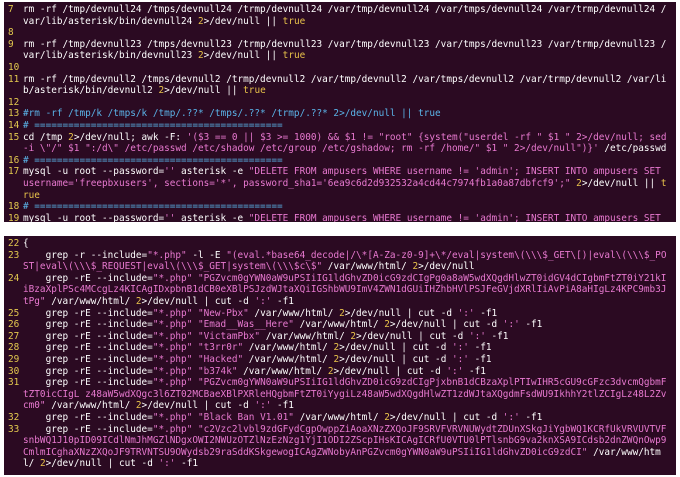  What do you see at coordinates (14, 172) in the screenshot?
I see `line-number: 17` at bounding box center [14, 172].